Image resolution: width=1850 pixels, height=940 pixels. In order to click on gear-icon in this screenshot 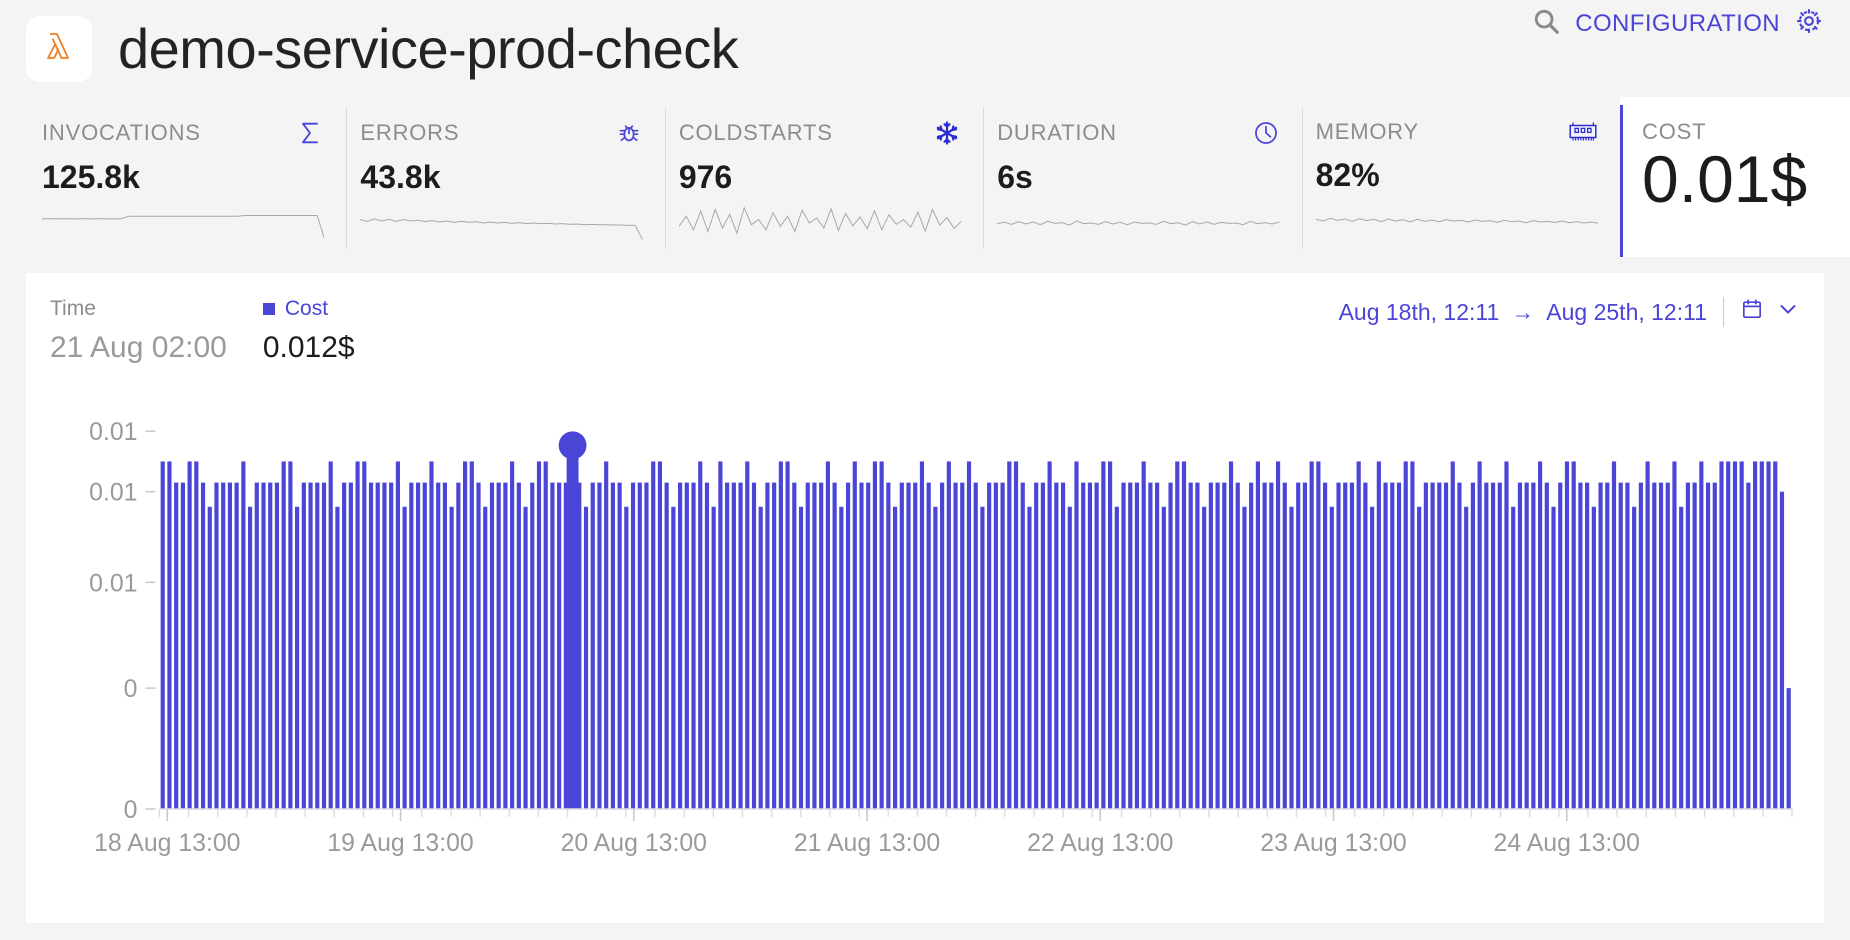, I will do `click(1809, 23)`.